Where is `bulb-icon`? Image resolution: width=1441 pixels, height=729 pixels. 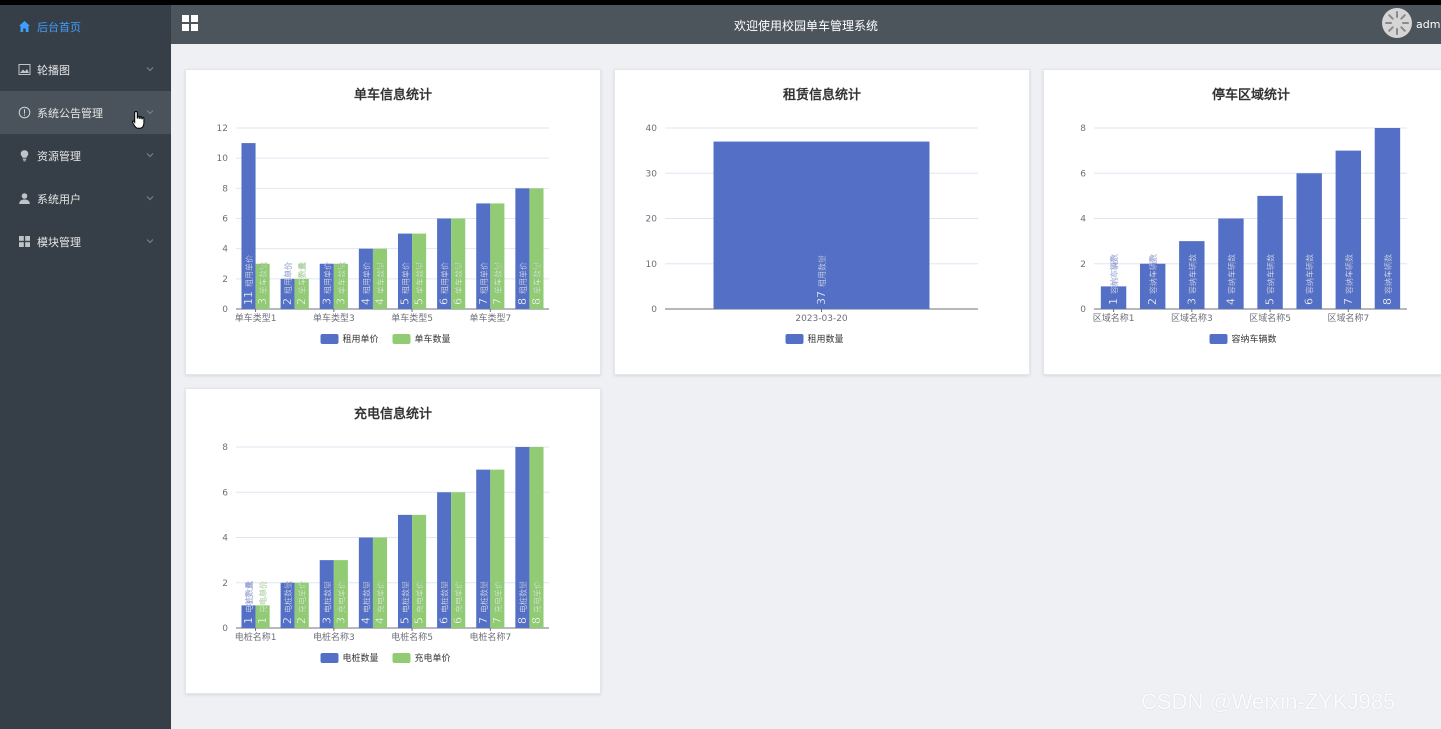 bulb-icon is located at coordinates (24, 156).